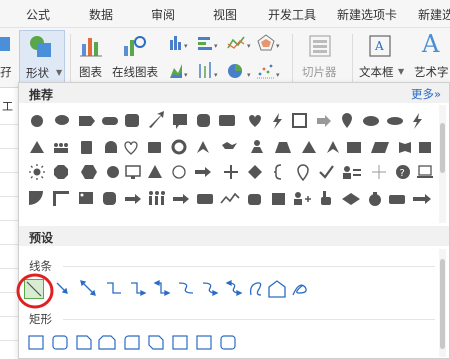 Image resolution: width=450 pixels, height=359 pixels. Describe the element at coordinates (425, 171) in the screenshot. I see `laptop-icon` at that location.